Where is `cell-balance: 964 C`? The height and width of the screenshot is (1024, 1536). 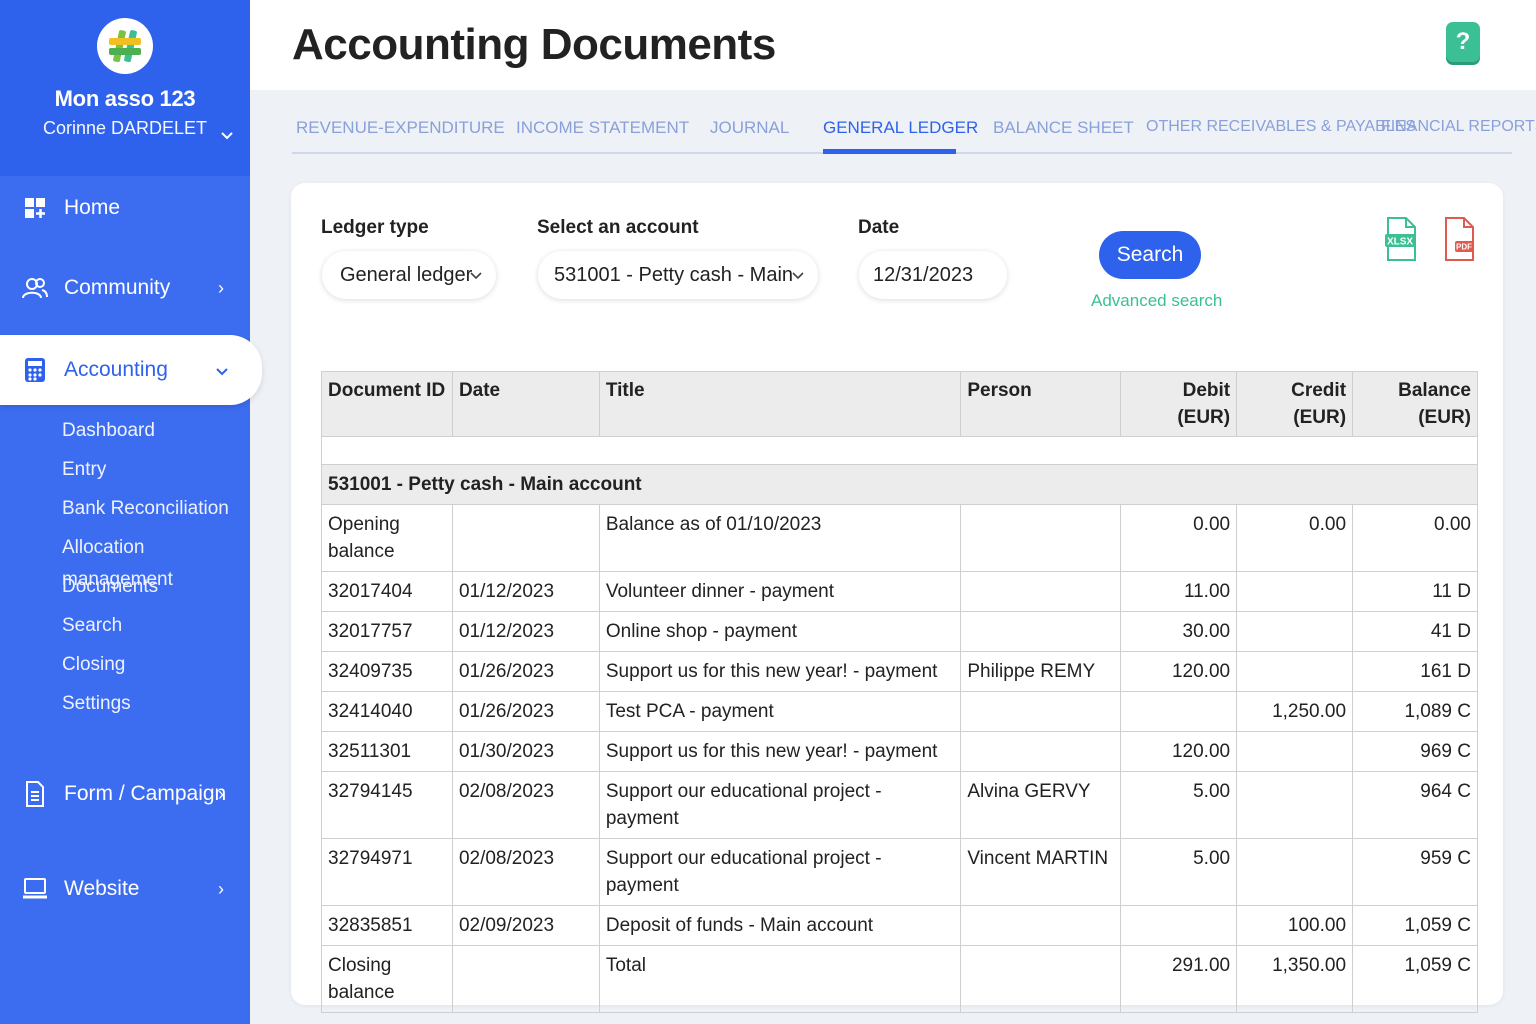 cell-balance: 964 C is located at coordinates (1415, 805).